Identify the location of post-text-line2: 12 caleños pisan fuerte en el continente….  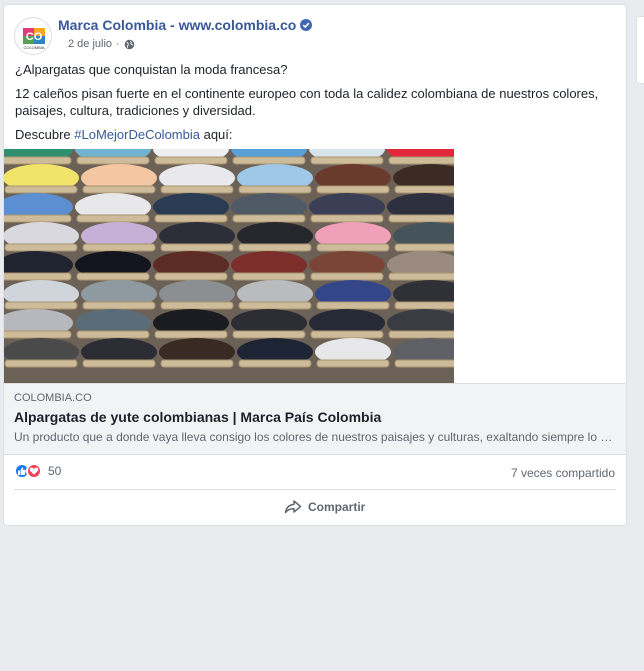
(307, 102).